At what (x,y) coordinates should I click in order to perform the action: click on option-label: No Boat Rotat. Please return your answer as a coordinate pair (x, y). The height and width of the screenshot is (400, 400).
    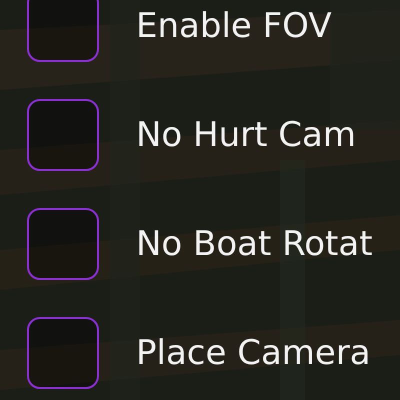
    Looking at the image, I should click on (254, 244).